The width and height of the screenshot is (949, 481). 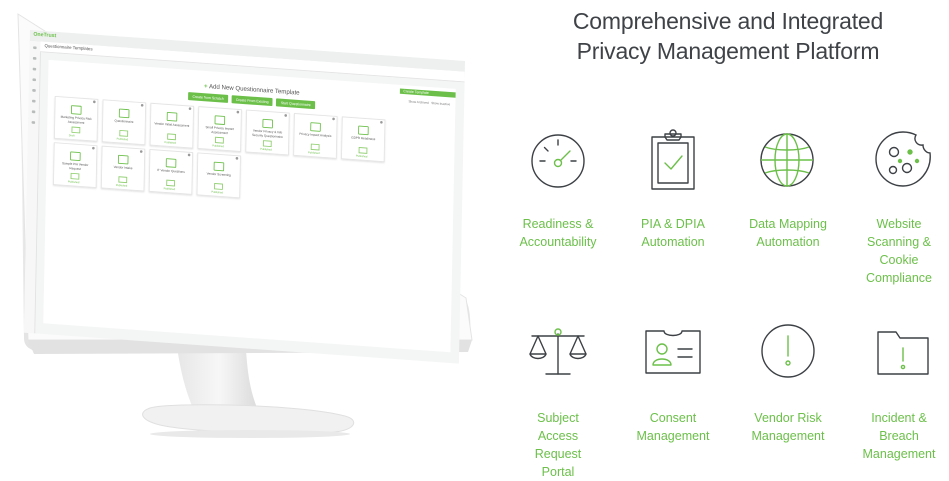 I want to click on globe-icon, so click(x=787, y=160).